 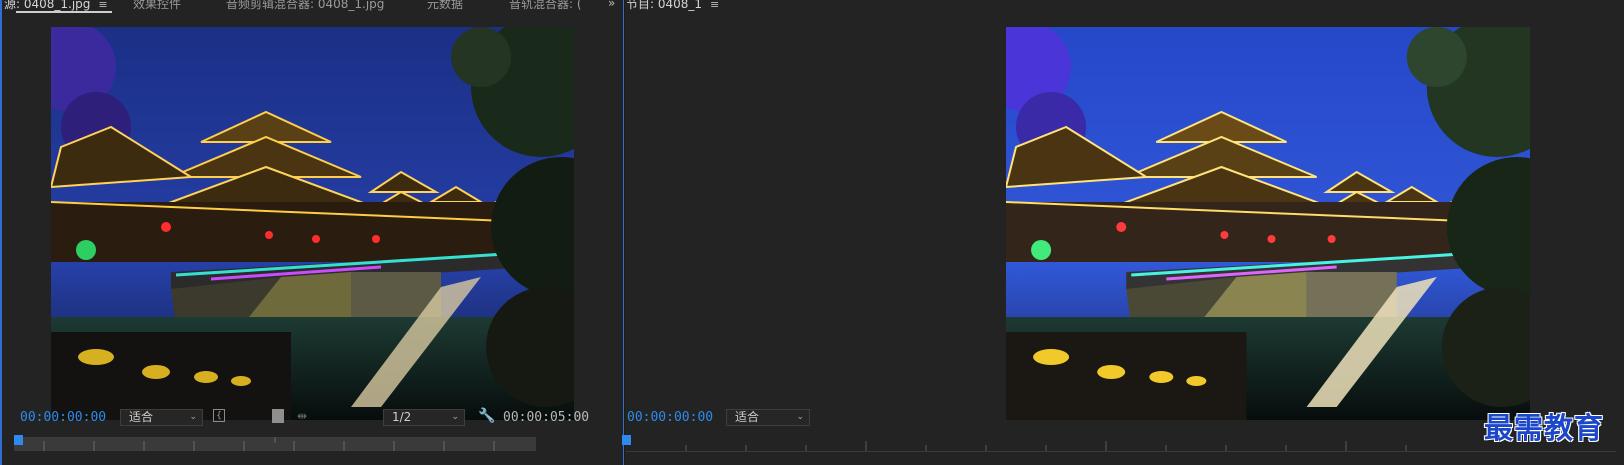 I want to click on tab-source-label: 源: 0408_1.jpg, so click(x=47, y=5).